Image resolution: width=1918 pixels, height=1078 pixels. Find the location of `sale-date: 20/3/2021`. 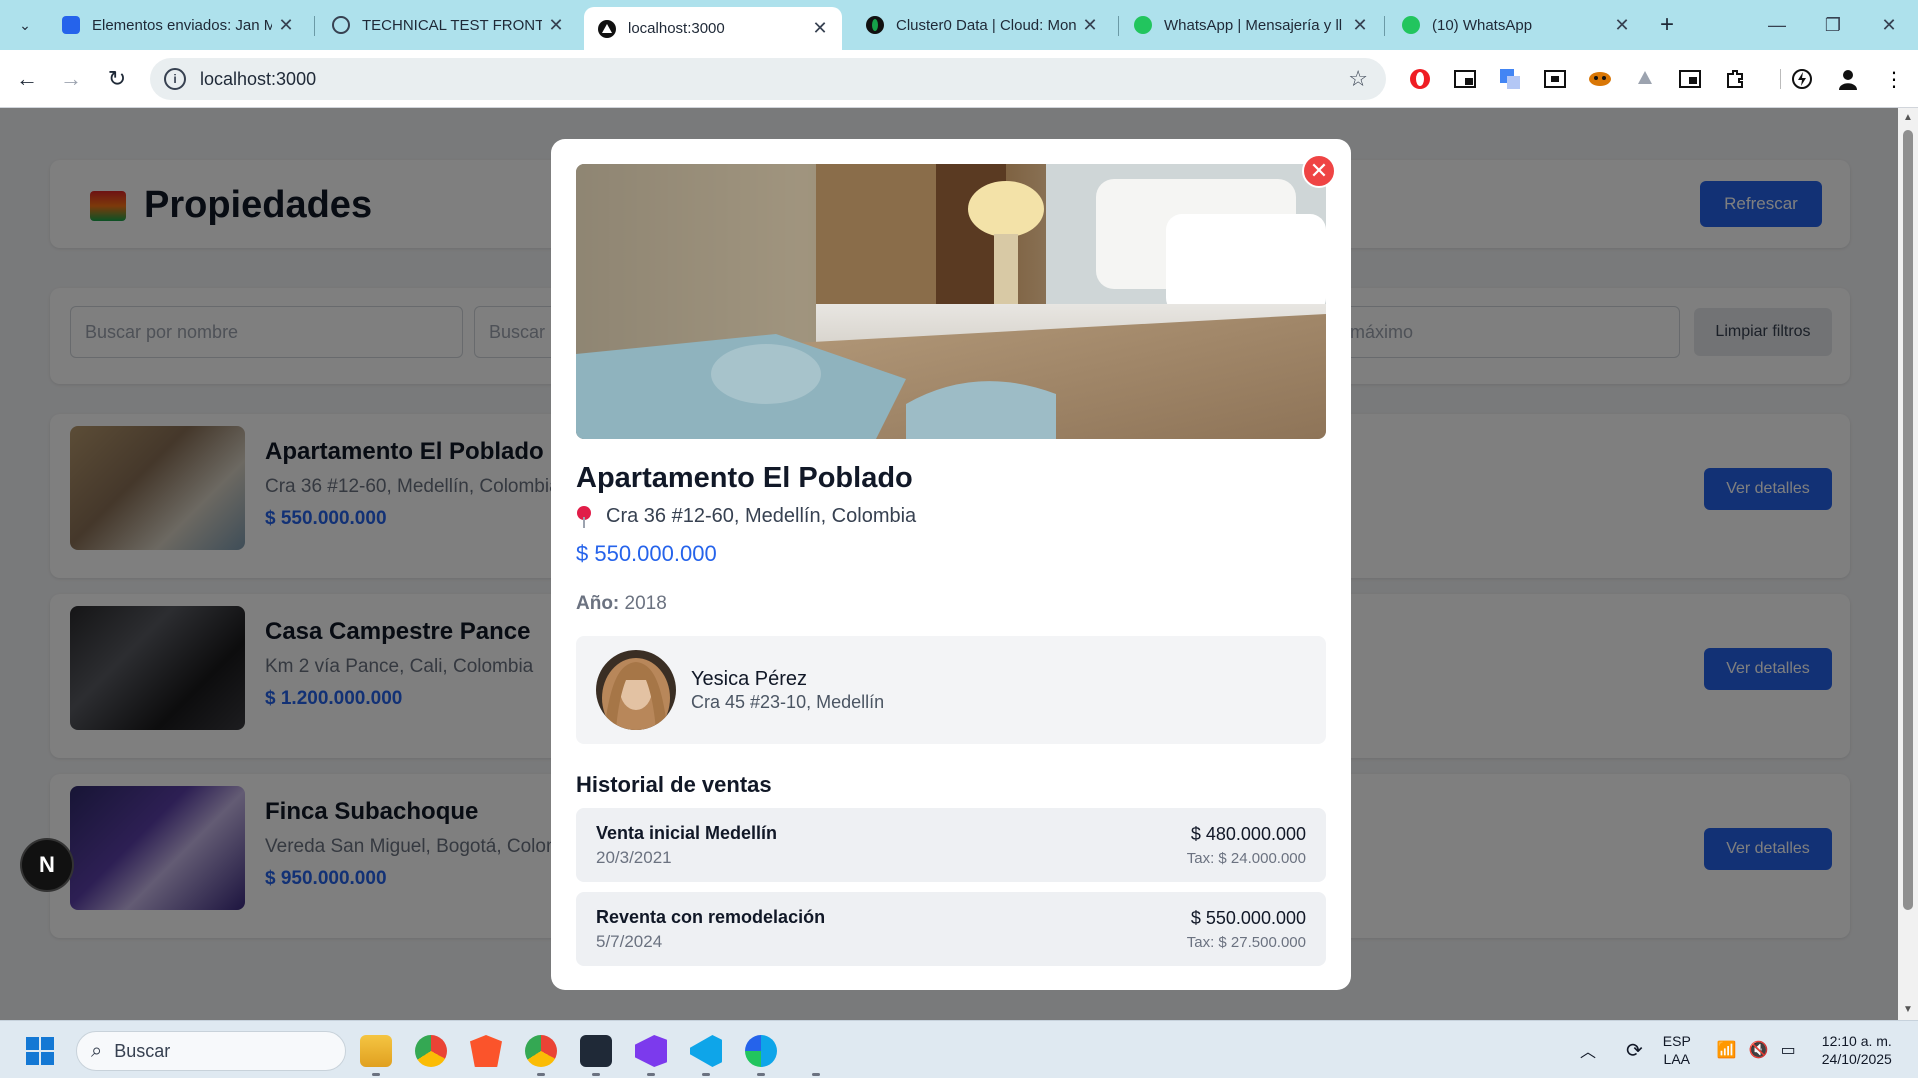

sale-date: 20/3/2021 is located at coordinates (634, 857).